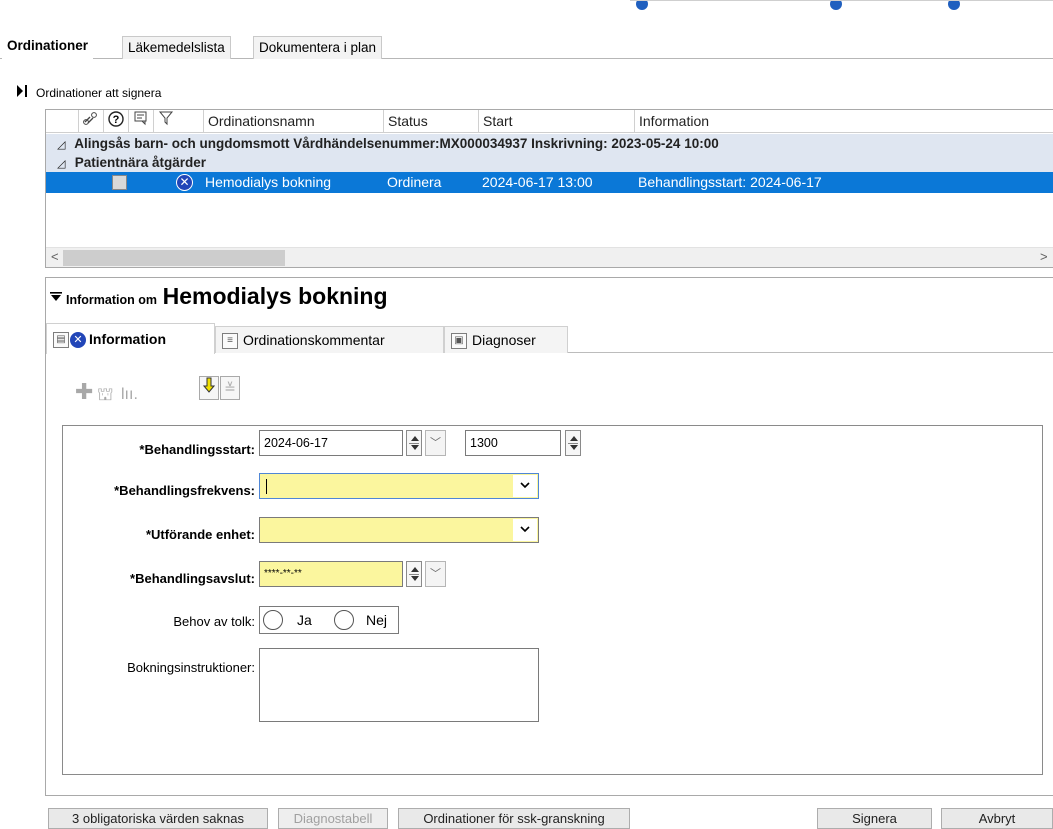  Describe the element at coordinates (48, 47) in the screenshot. I see `tab-ordinationer: Ordinationer` at that location.